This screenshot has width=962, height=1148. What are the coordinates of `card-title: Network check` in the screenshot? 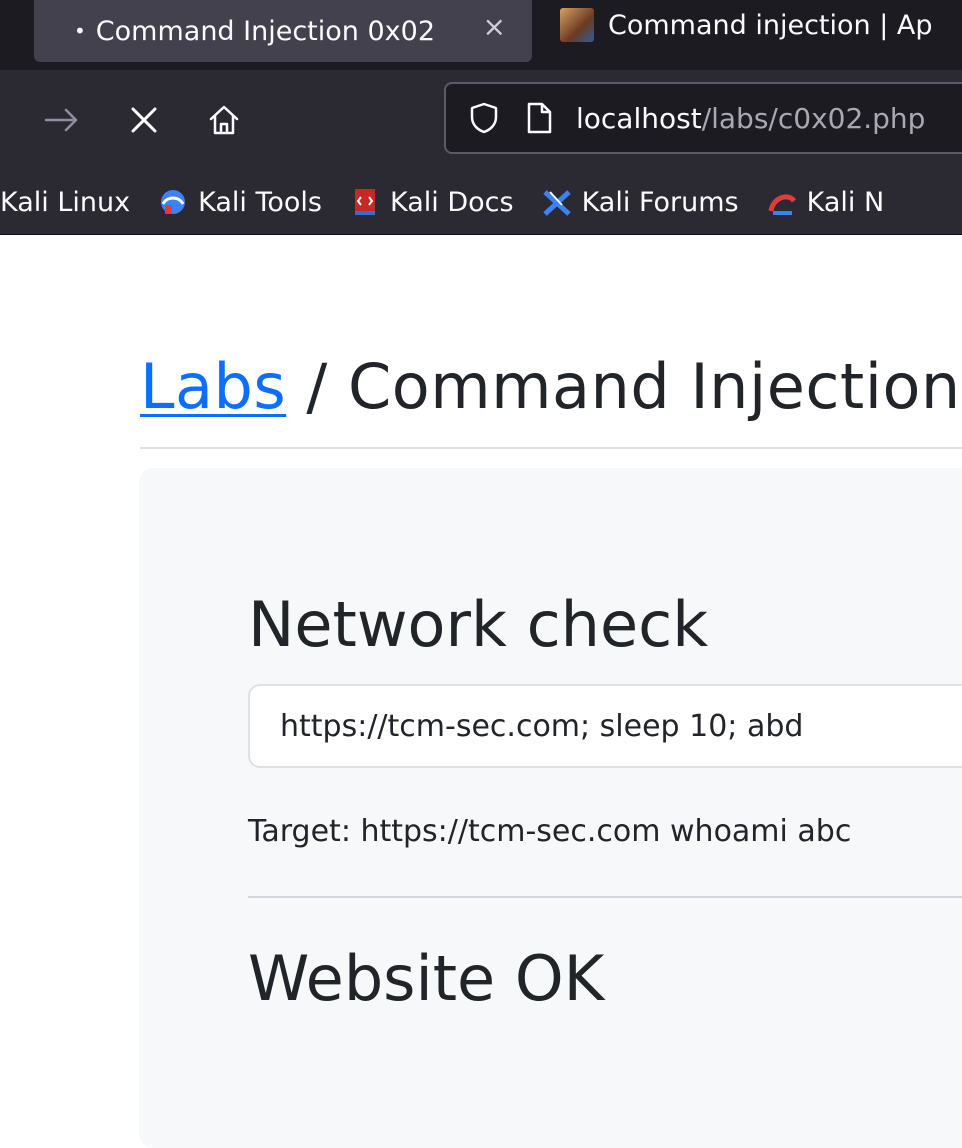 It's located at (478, 624).